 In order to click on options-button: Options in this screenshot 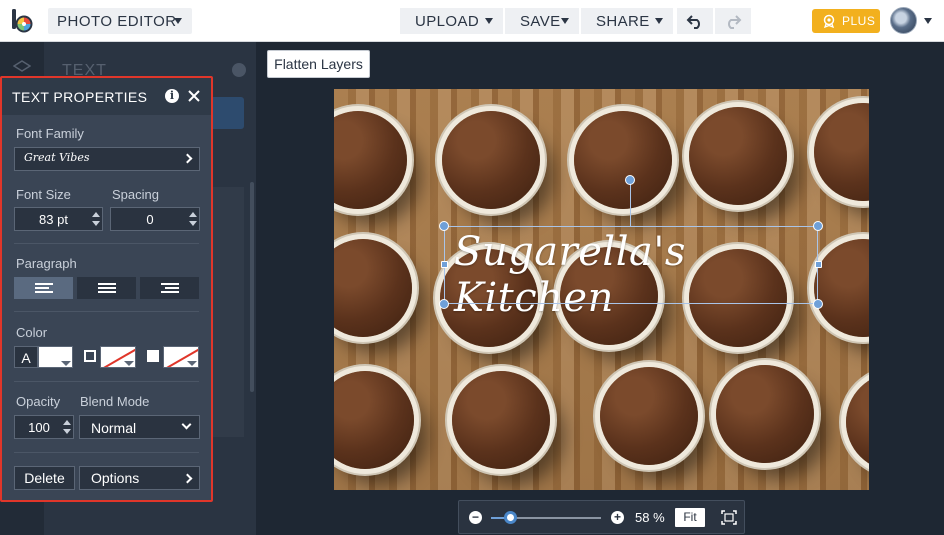, I will do `click(139, 478)`.